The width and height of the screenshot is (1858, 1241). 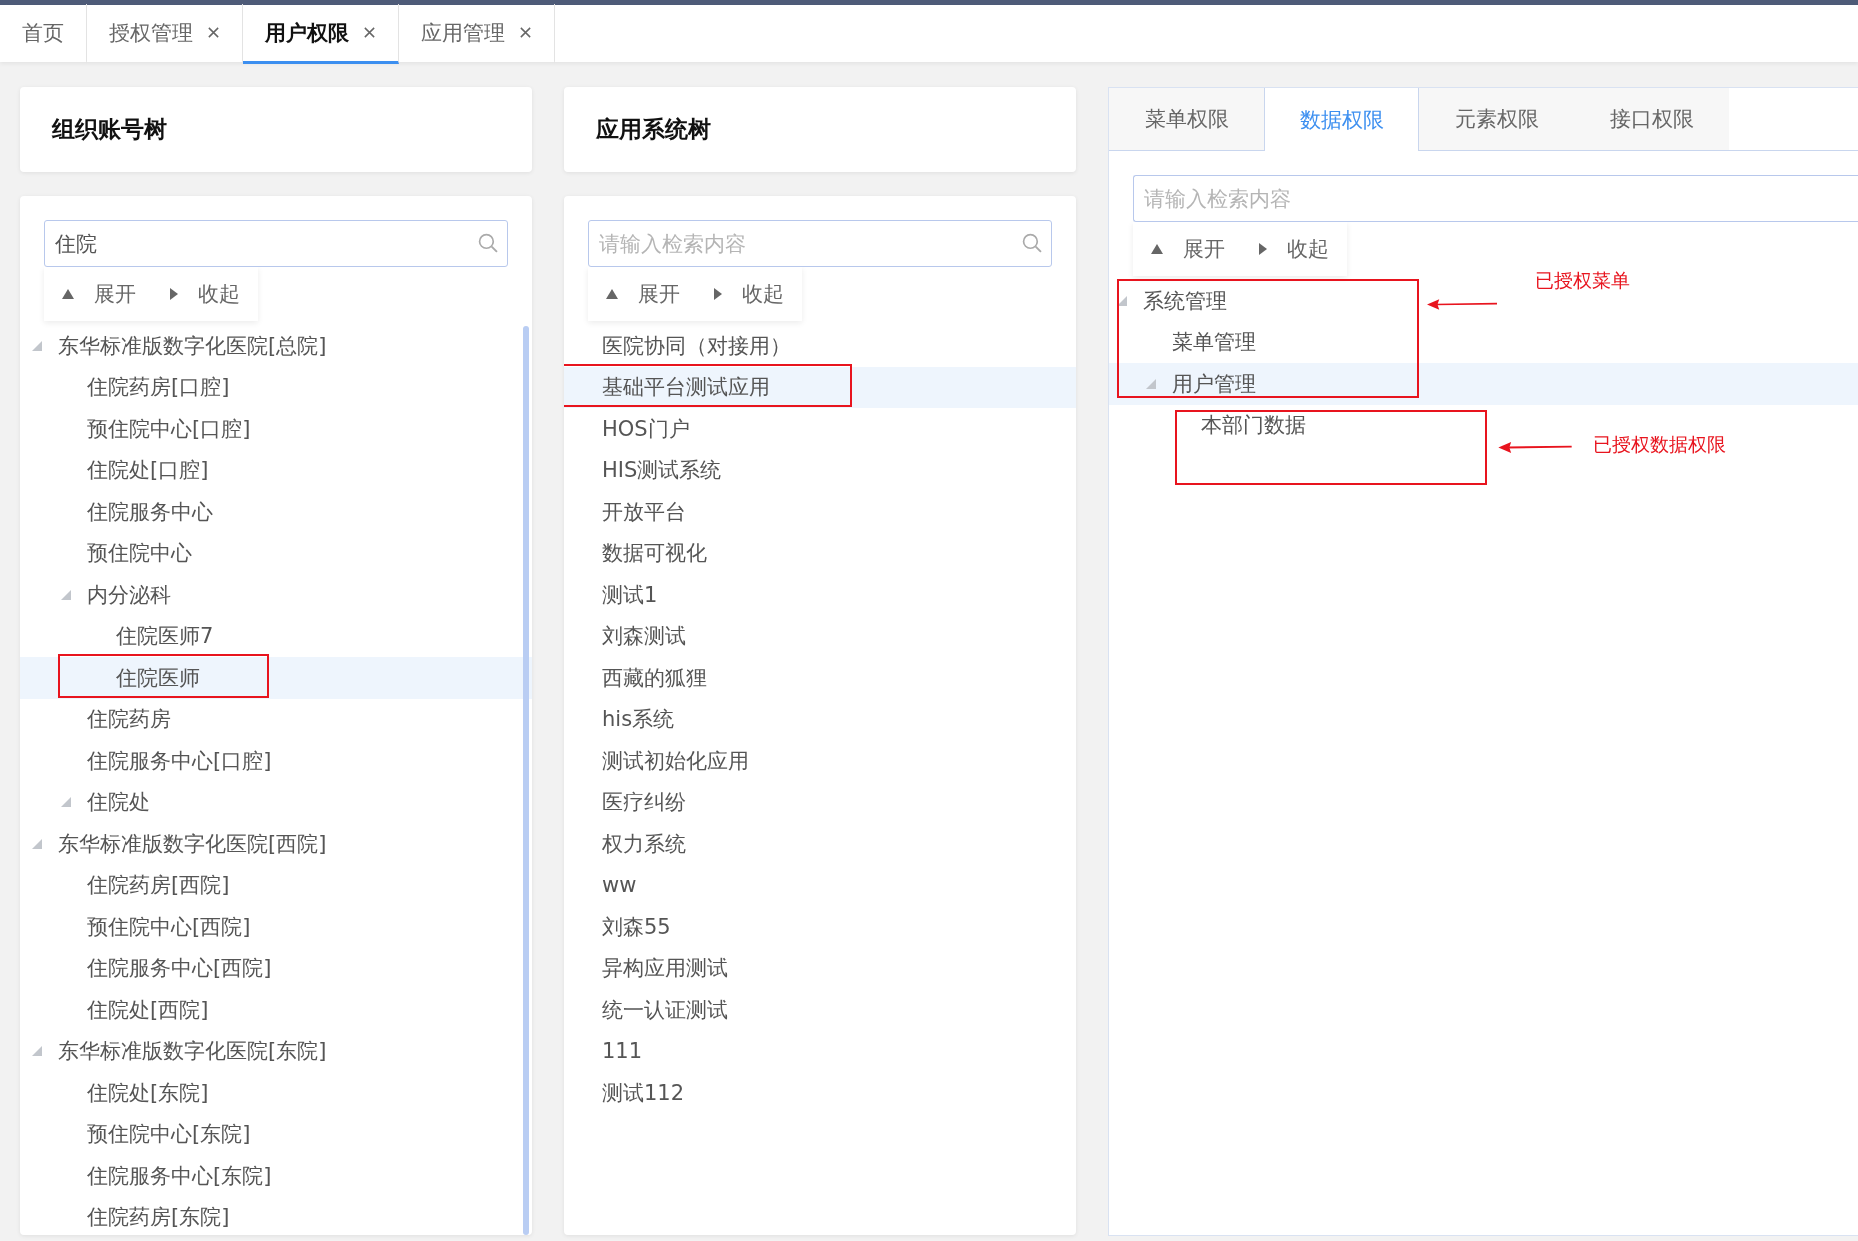 What do you see at coordinates (820, 346) in the screenshot?
I see `tree-node: 医院协同（对接用）` at bounding box center [820, 346].